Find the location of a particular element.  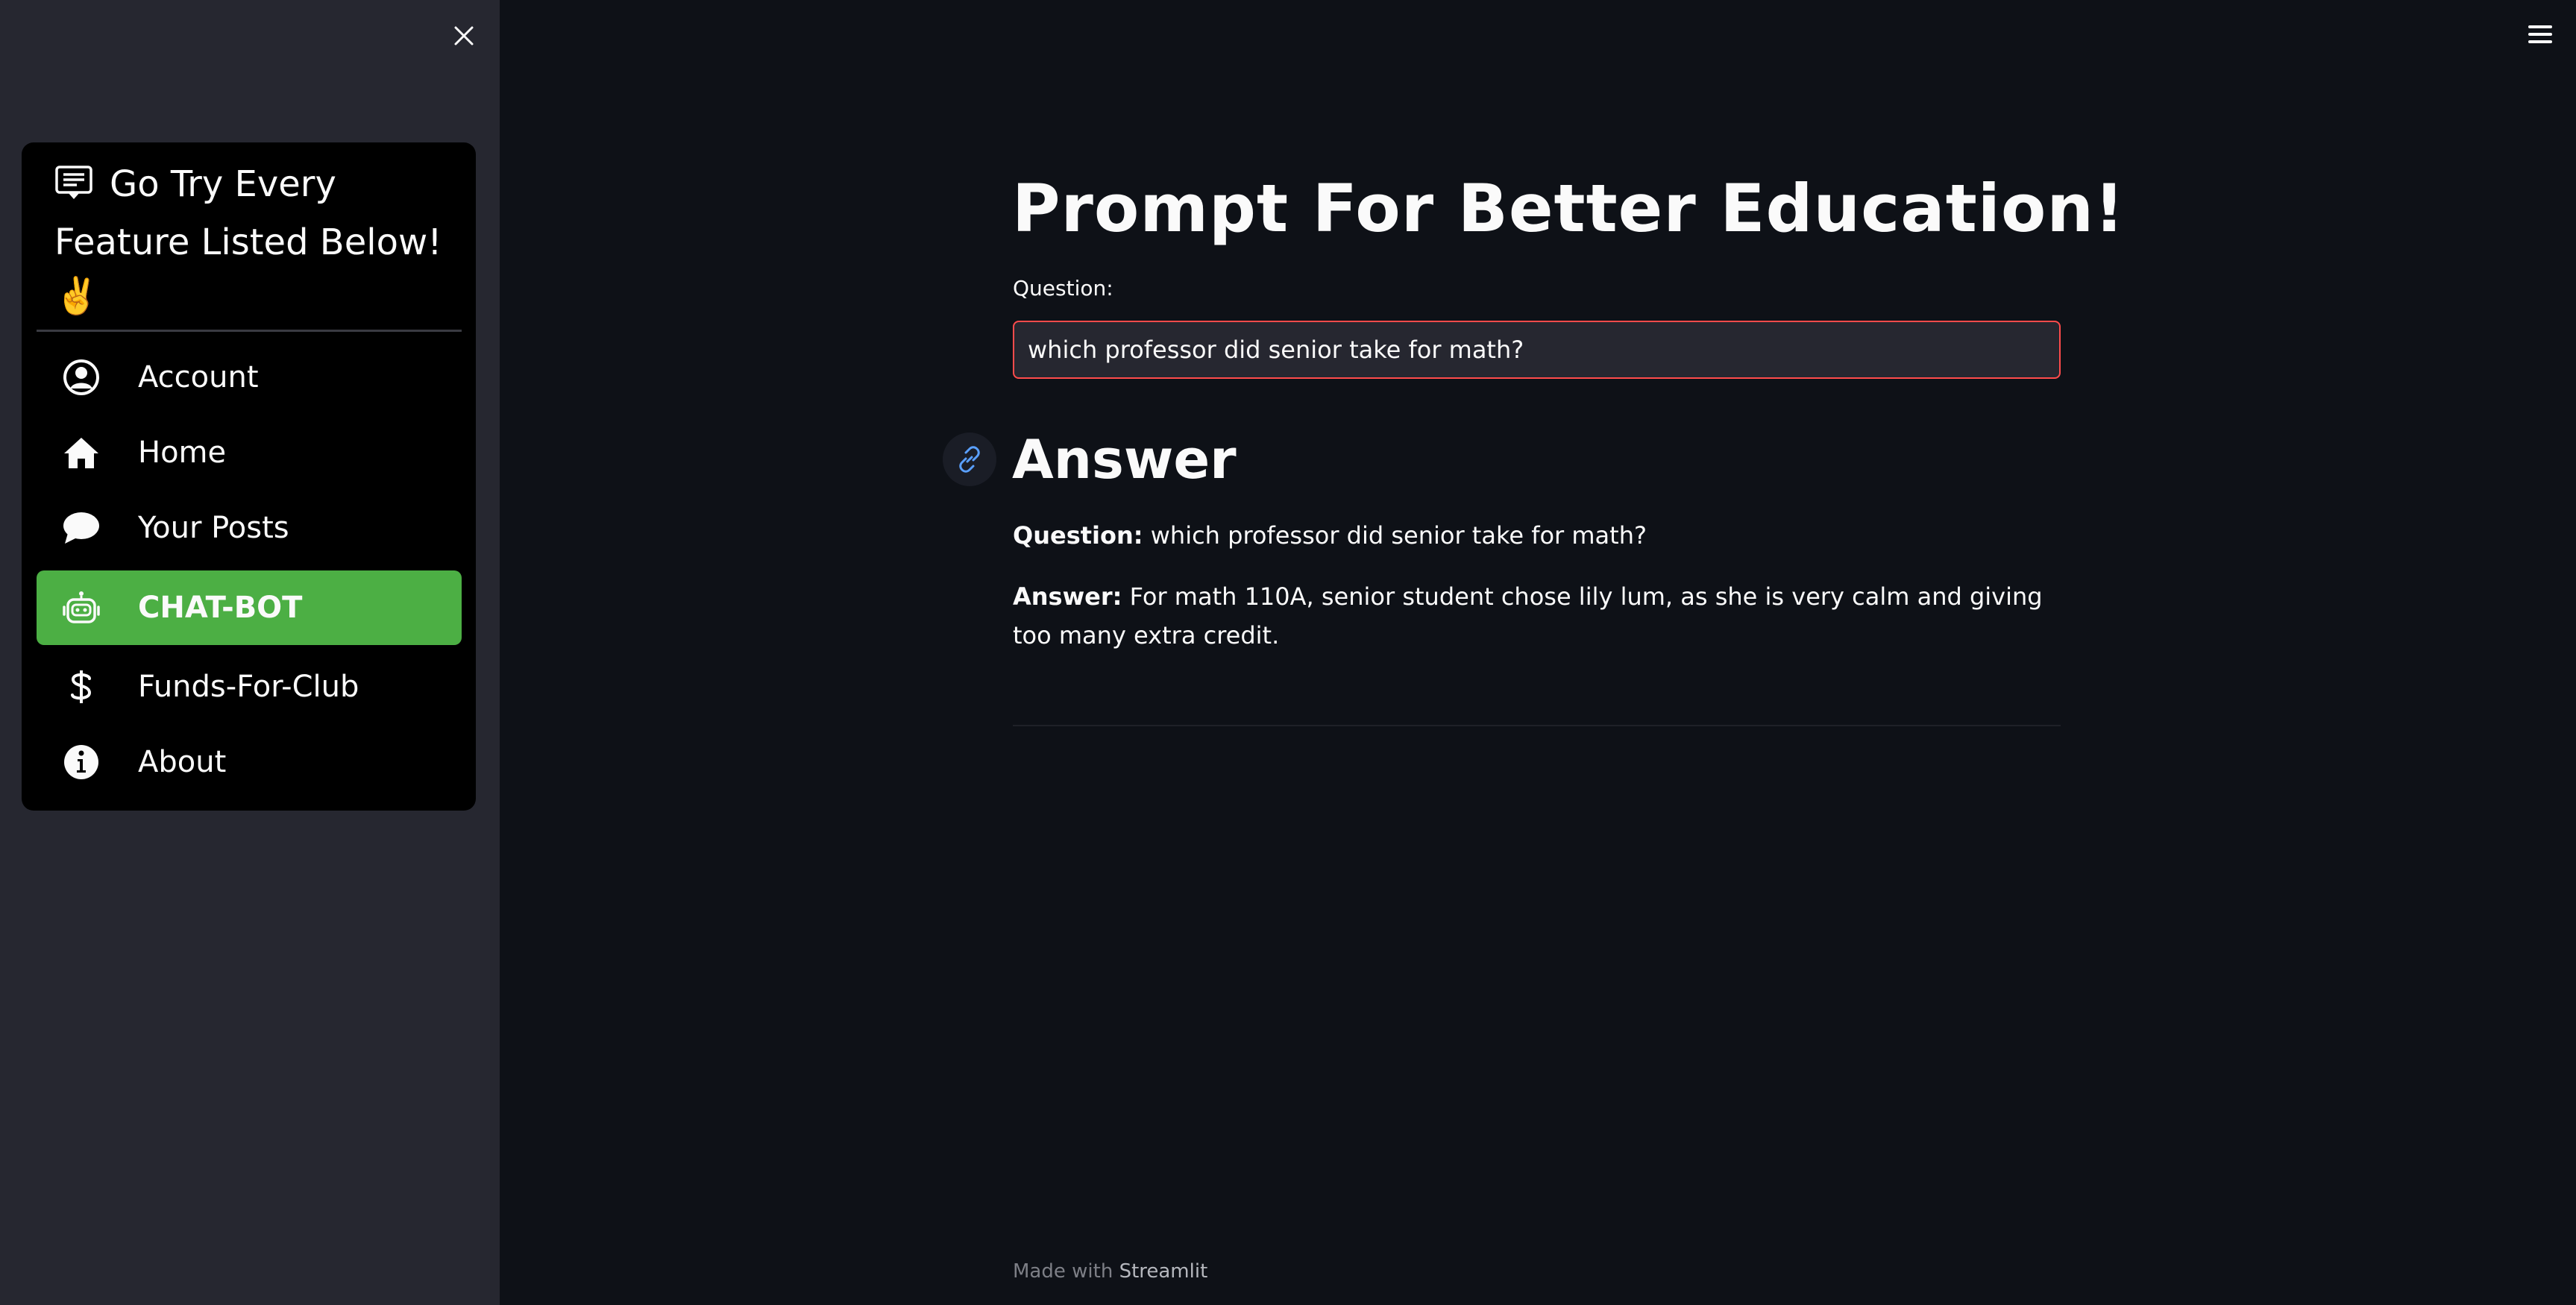

streamlit-link: Streamlit is located at coordinates (1164, 1271).